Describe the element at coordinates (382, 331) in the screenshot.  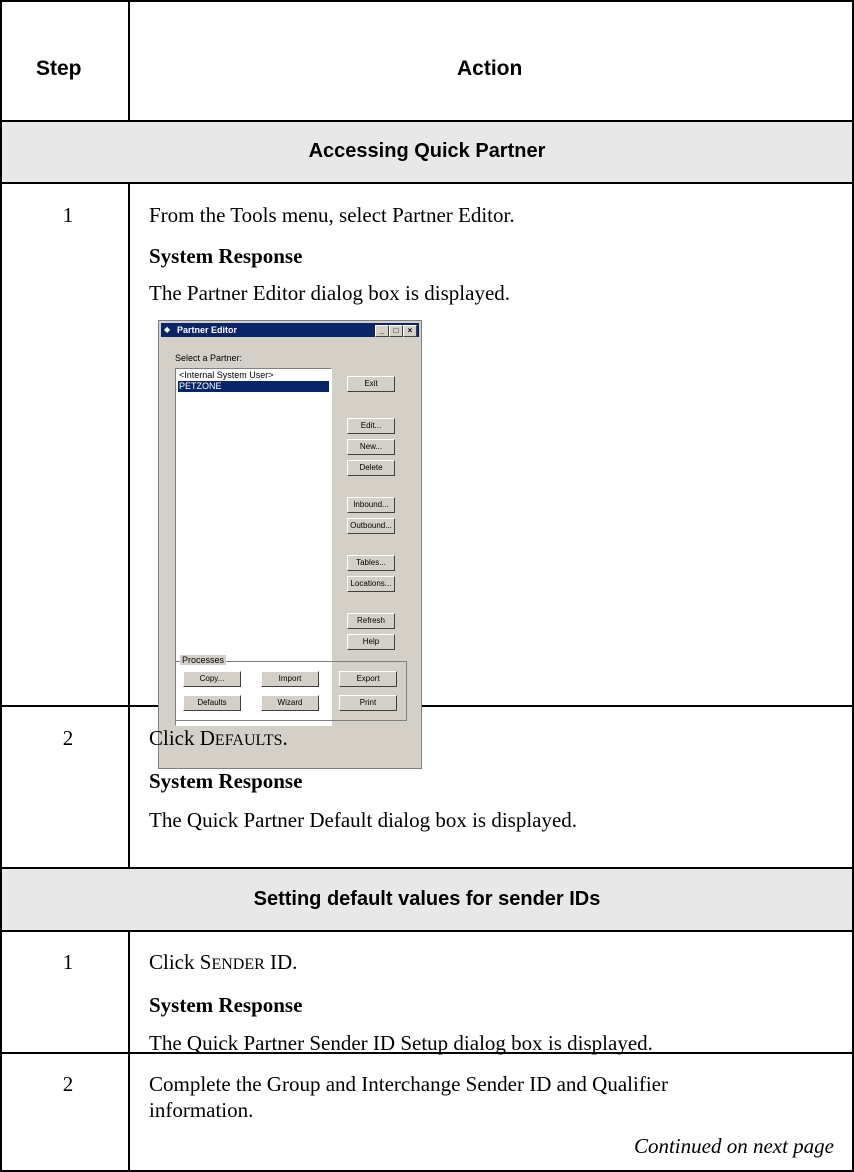
I see `minimize-icon: _` at that location.